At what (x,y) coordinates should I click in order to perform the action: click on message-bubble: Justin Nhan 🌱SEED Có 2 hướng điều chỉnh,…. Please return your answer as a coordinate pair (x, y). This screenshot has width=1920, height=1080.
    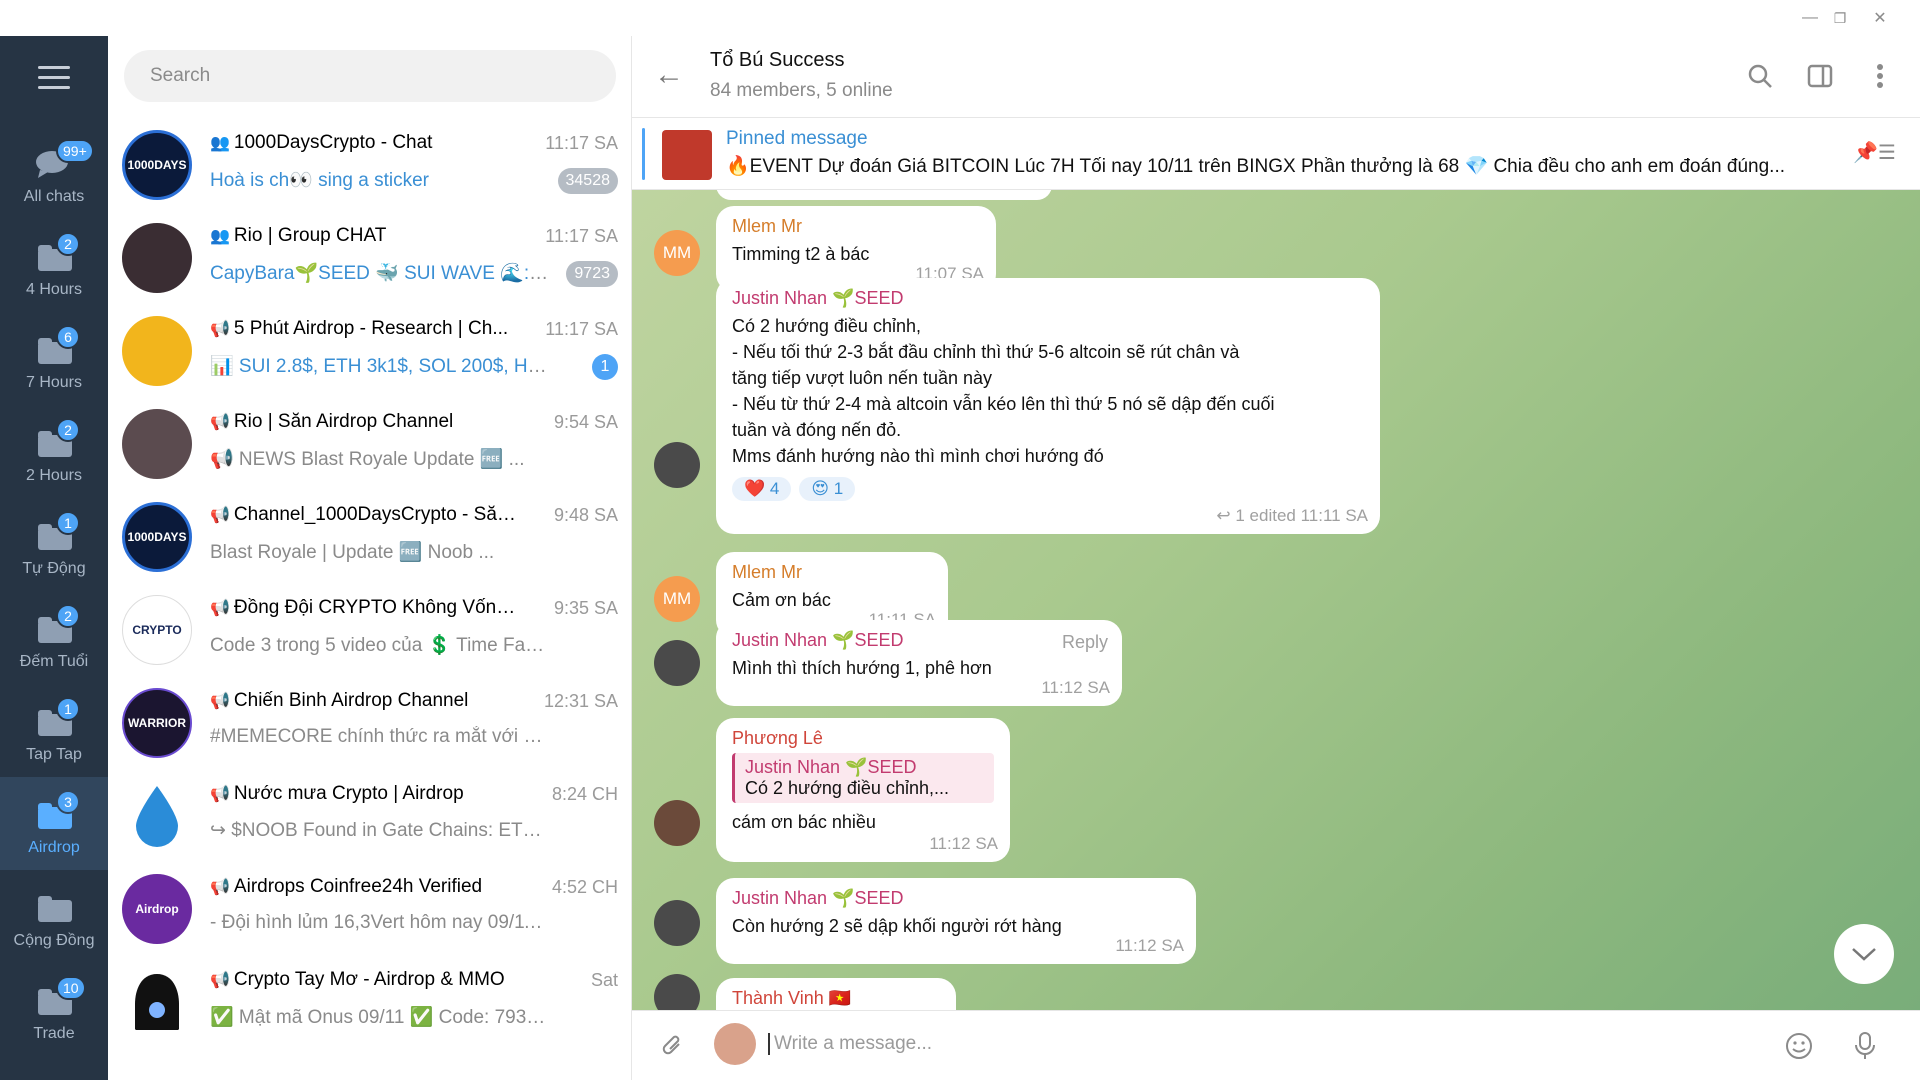
    Looking at the image, I should click on (1048, 406).